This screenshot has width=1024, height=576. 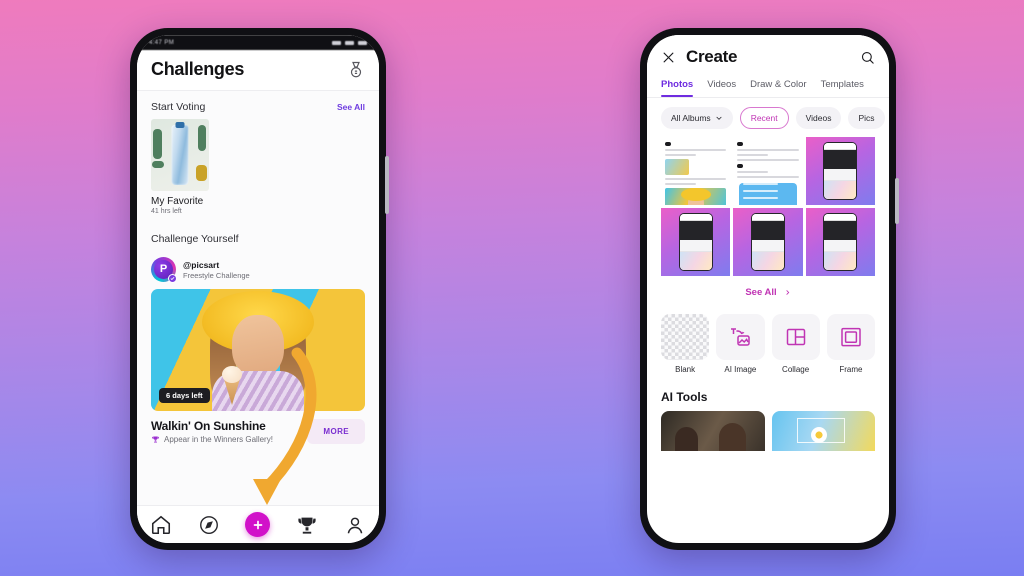 I want to click on tool-label: Collage, so click(x=796, y=369).